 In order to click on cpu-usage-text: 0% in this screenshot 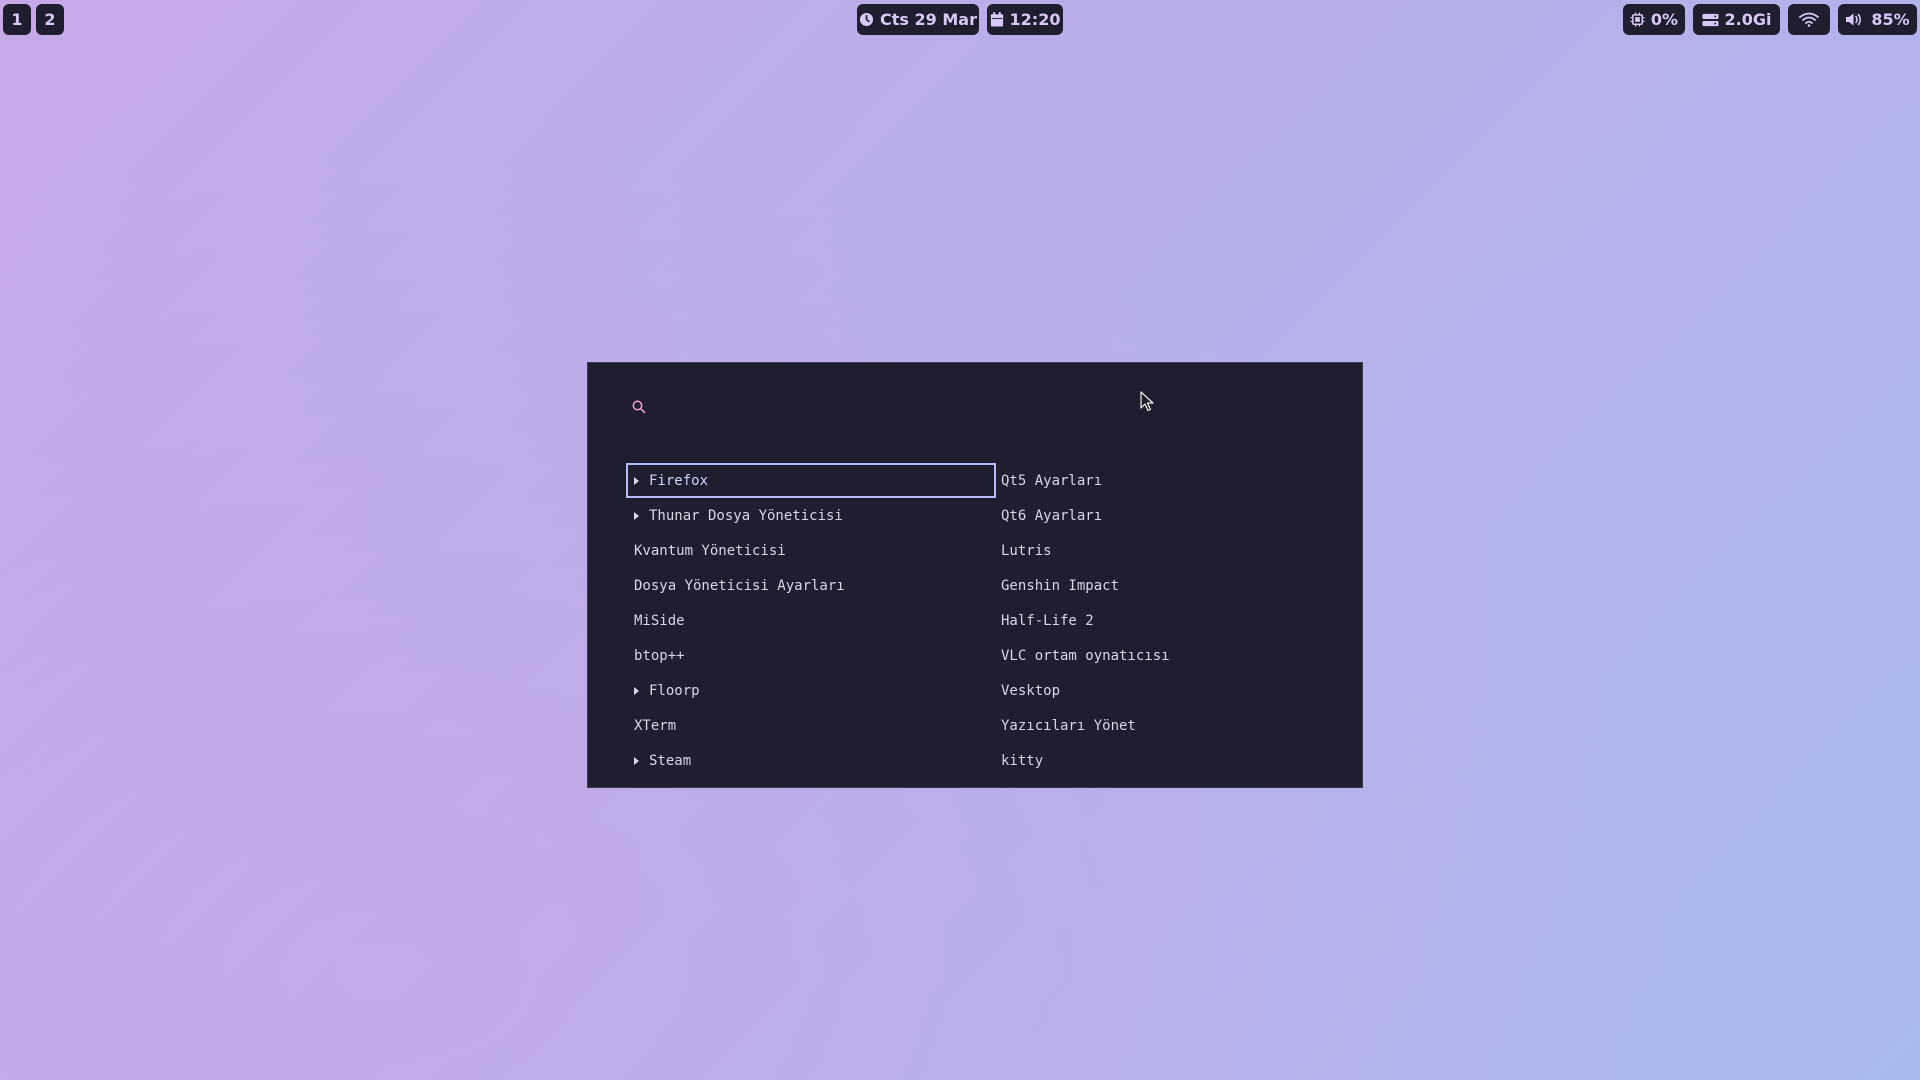, I will do `click(1664, 19)`.